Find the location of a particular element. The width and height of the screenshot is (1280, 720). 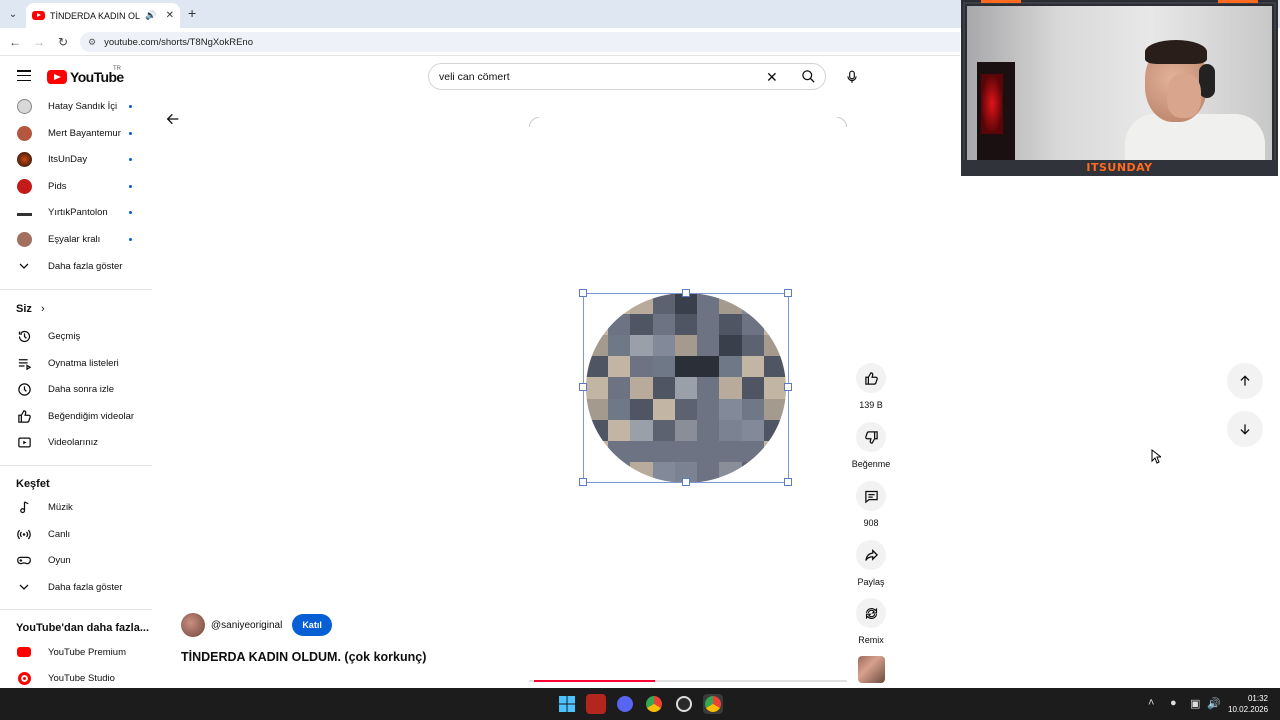

back-icon: ← is located at coordinates (15, 42).